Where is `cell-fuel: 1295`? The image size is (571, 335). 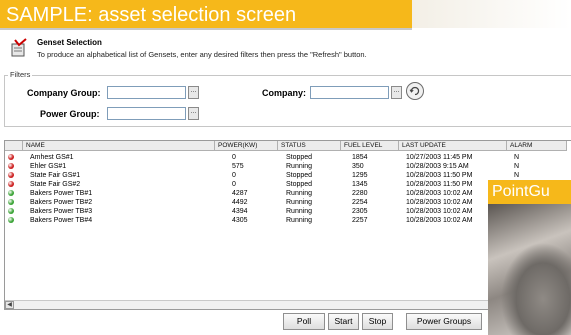 cell-fuel: 1295 is located at coordinates (360, 175).